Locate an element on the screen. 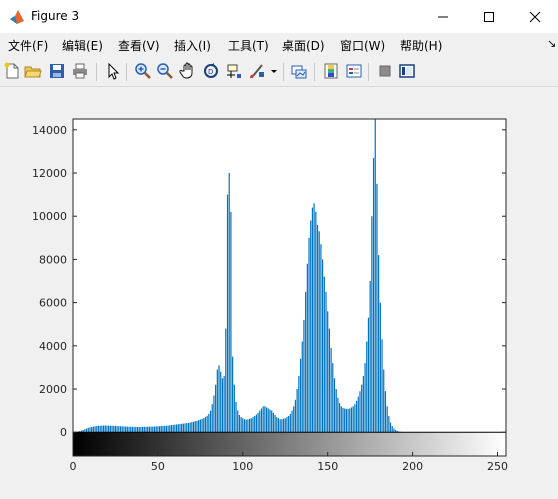 The image size is (558, 499). close-button is located at coordinates (535, 16).